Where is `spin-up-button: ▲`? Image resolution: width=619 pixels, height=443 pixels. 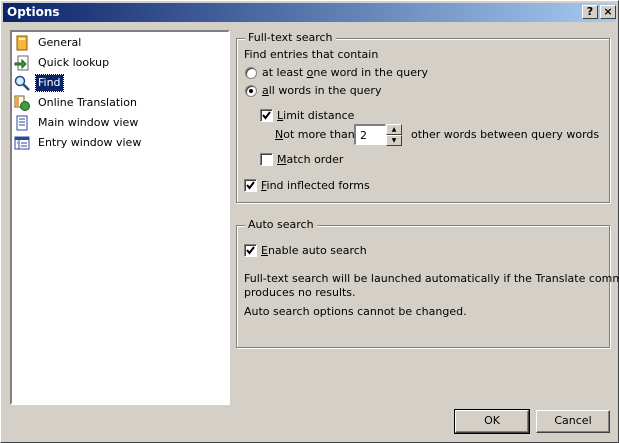
spin-up-button: ▲ is located at coordinates (394, 129).